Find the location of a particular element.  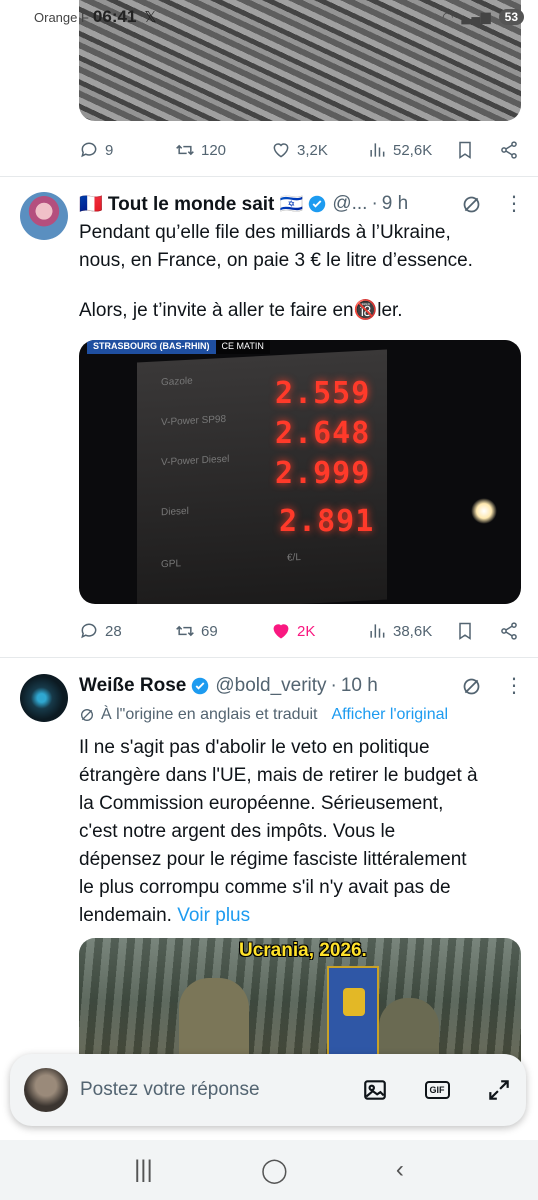

translate-icon is located at coordinates (87, 715).